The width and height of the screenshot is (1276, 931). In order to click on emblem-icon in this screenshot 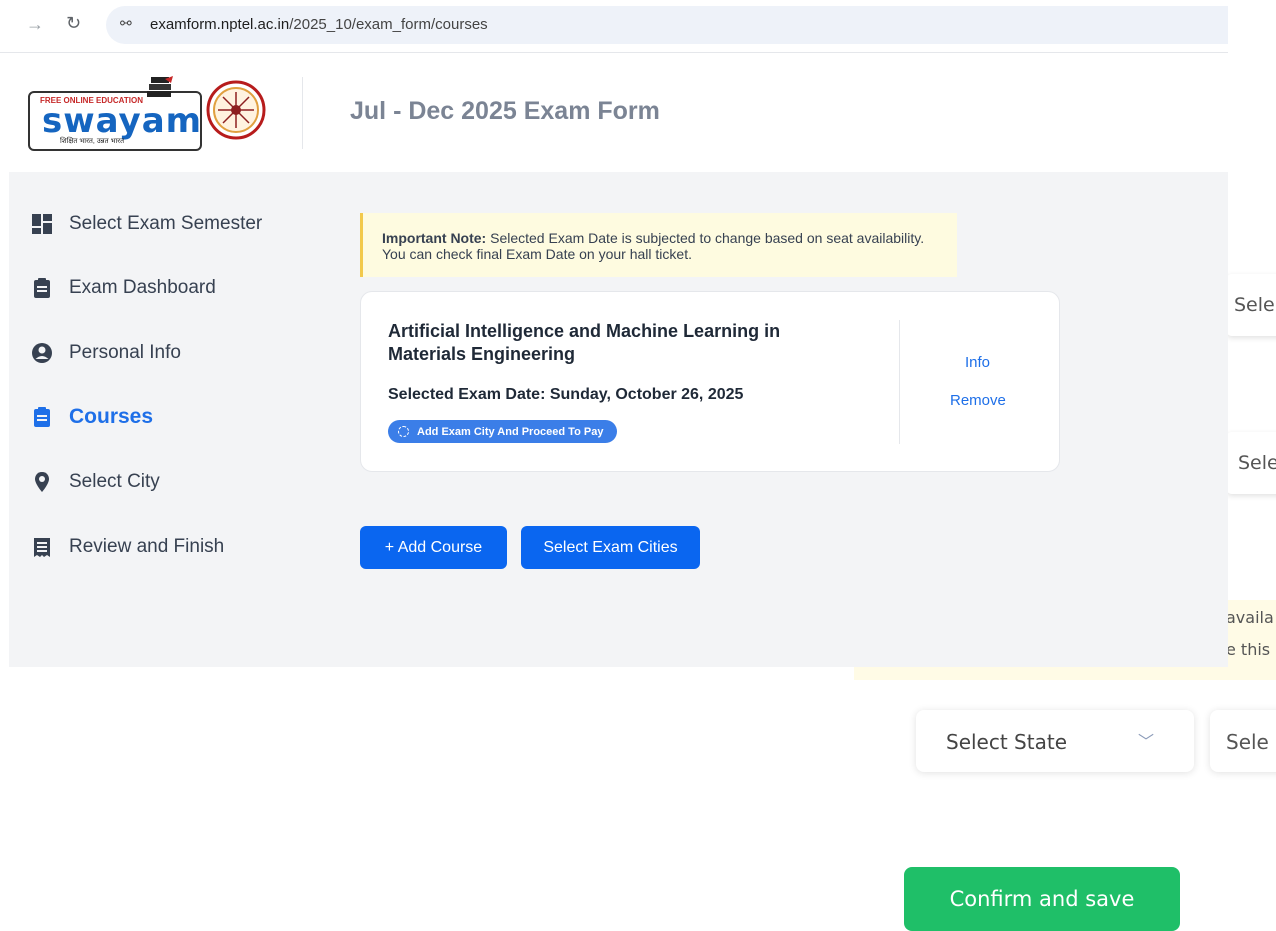, I will do `click(236, 110)`.